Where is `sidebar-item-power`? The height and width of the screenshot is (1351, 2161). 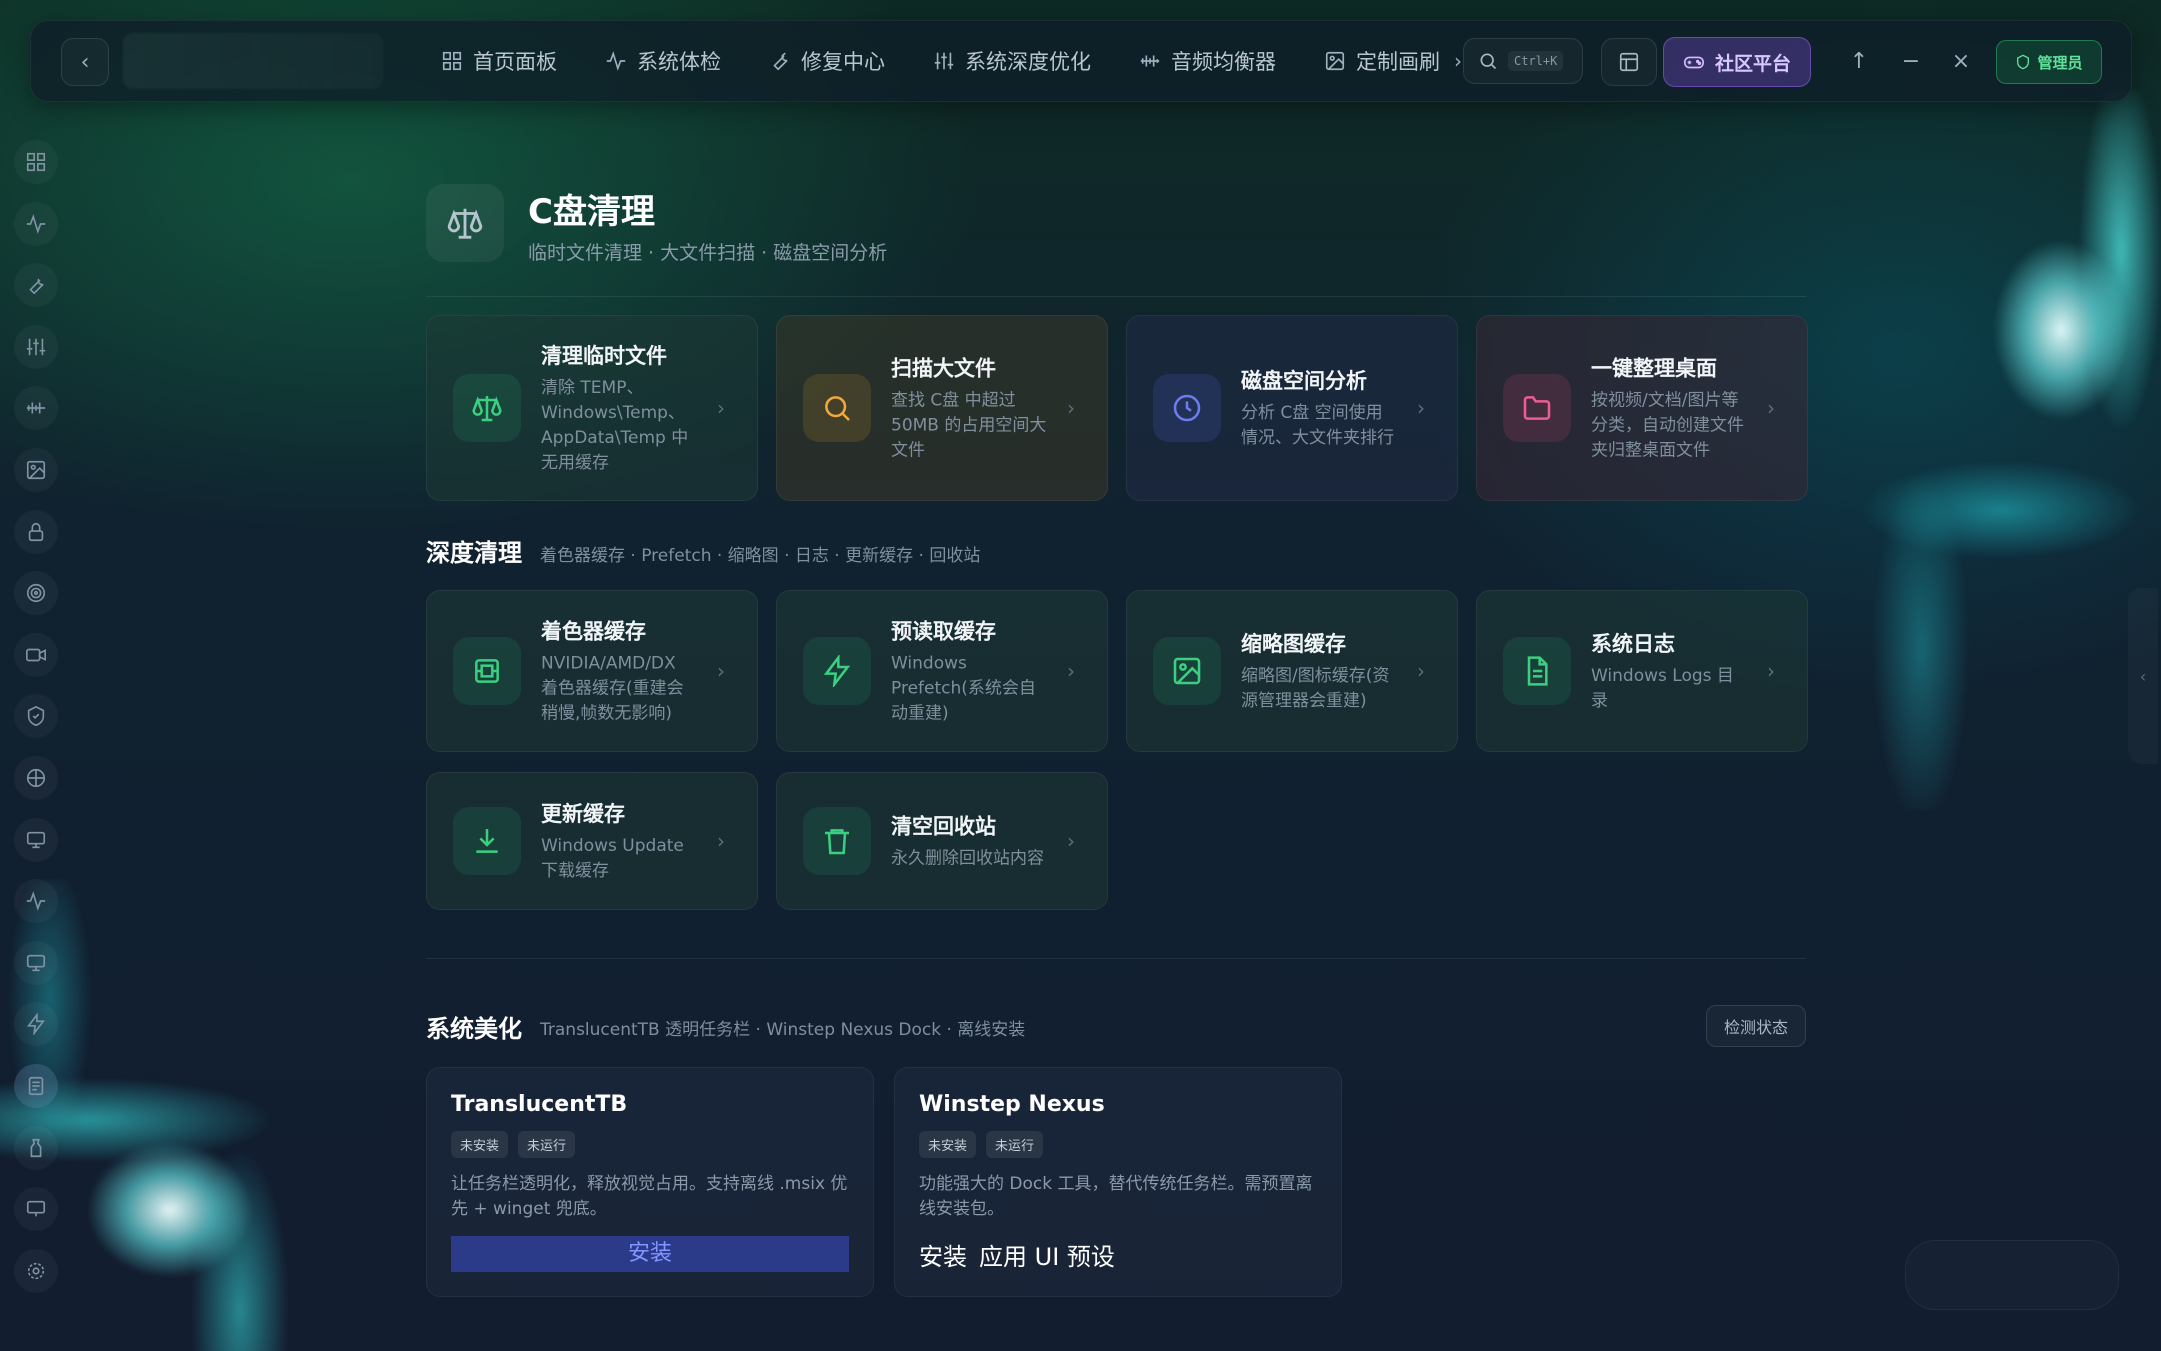
sidebar-item-power is located at coordinates (36, 1024).